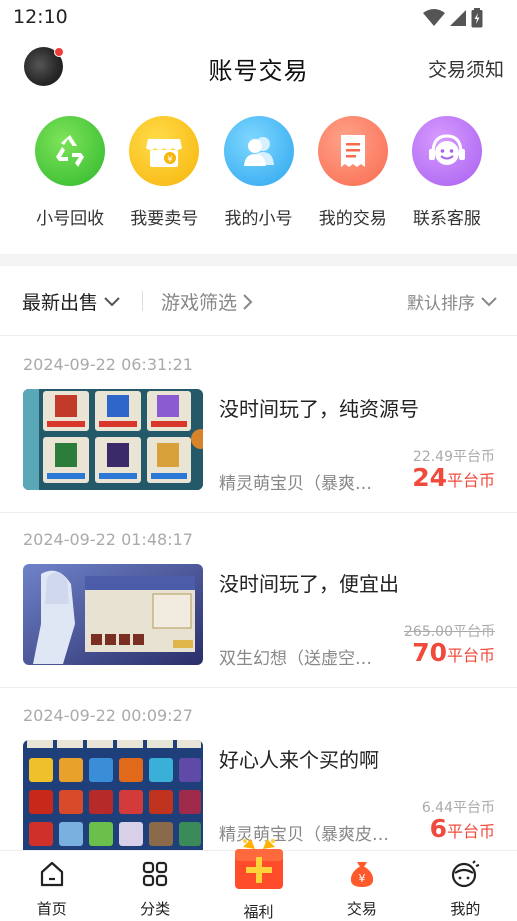 The height and width of the screenshot is (921, 517). What do you see at coordinates (108, 364) in the screenshot?
I see `listing-date: 2024-09-22 06:31:21` at bounding box center [108, 364].